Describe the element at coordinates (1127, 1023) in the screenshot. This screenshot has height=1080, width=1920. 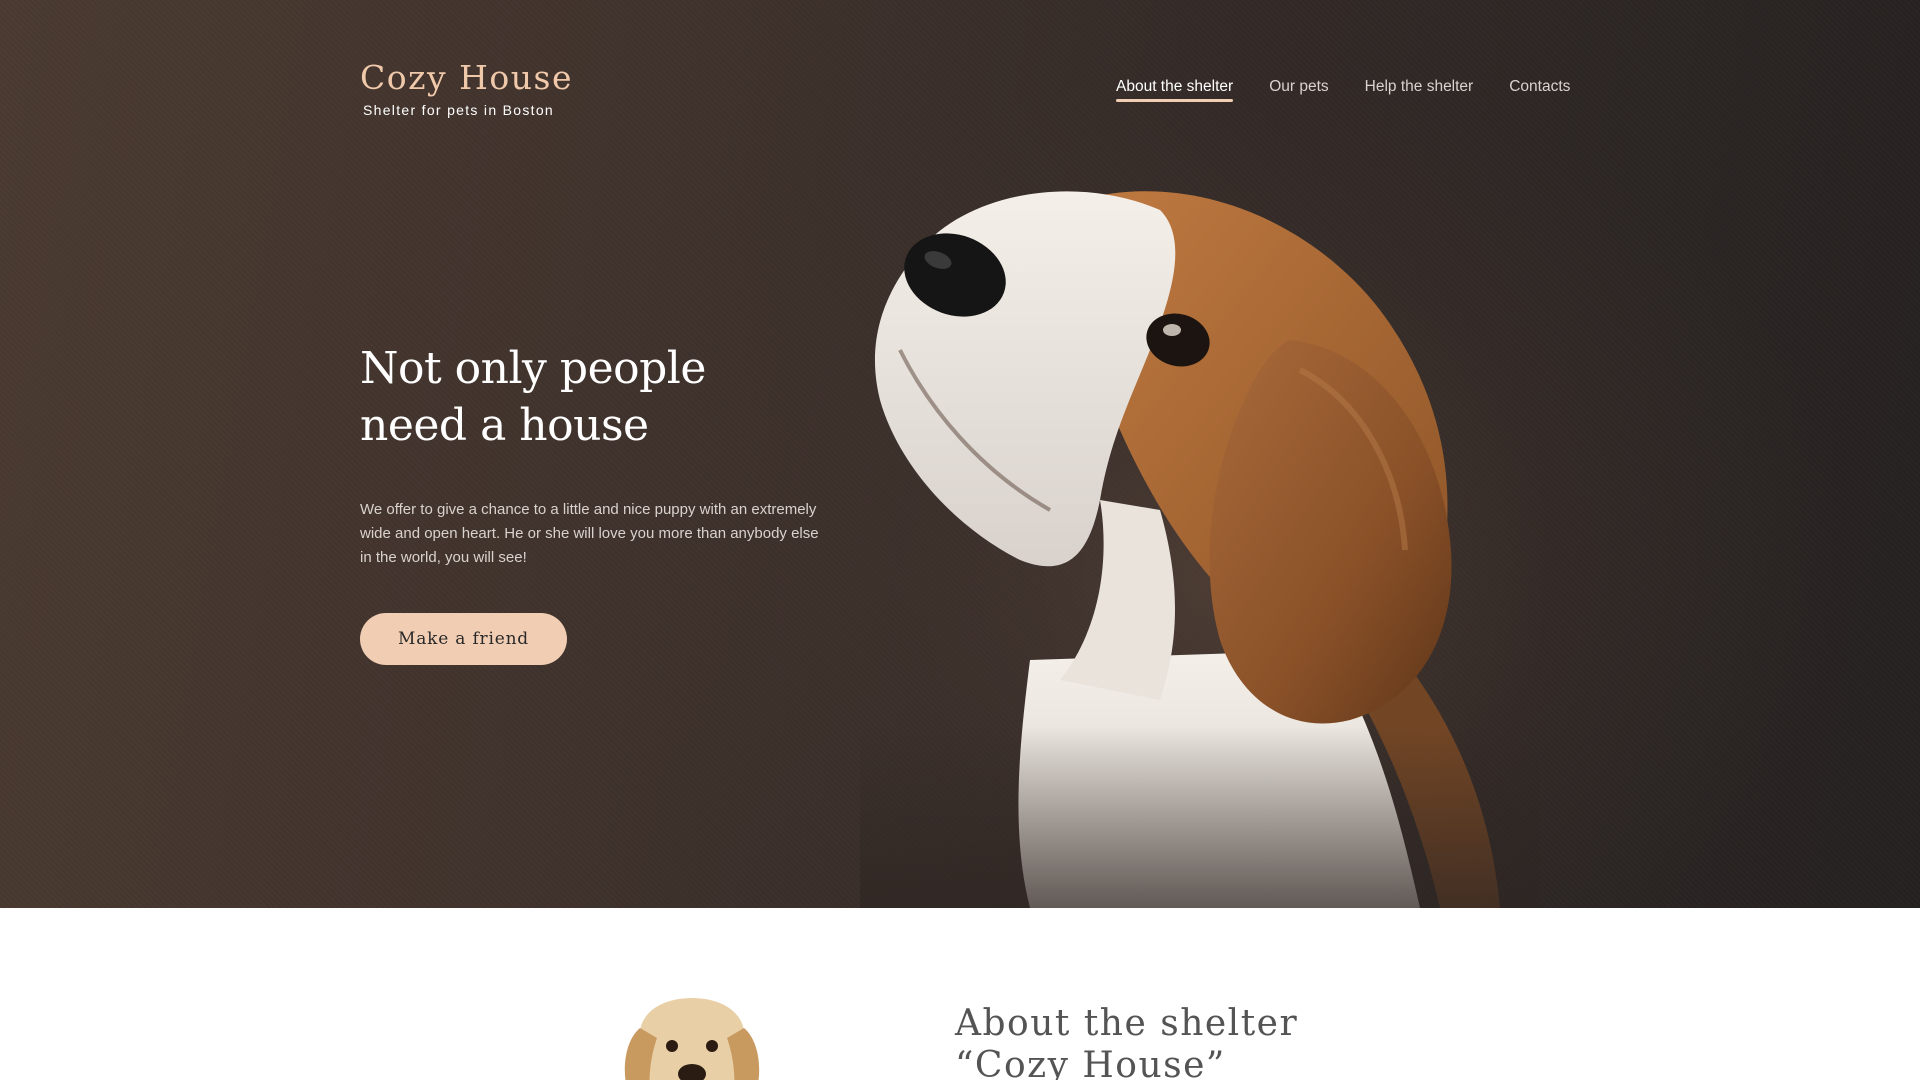
I see `about-title-line-1: About the shelter` at that location.